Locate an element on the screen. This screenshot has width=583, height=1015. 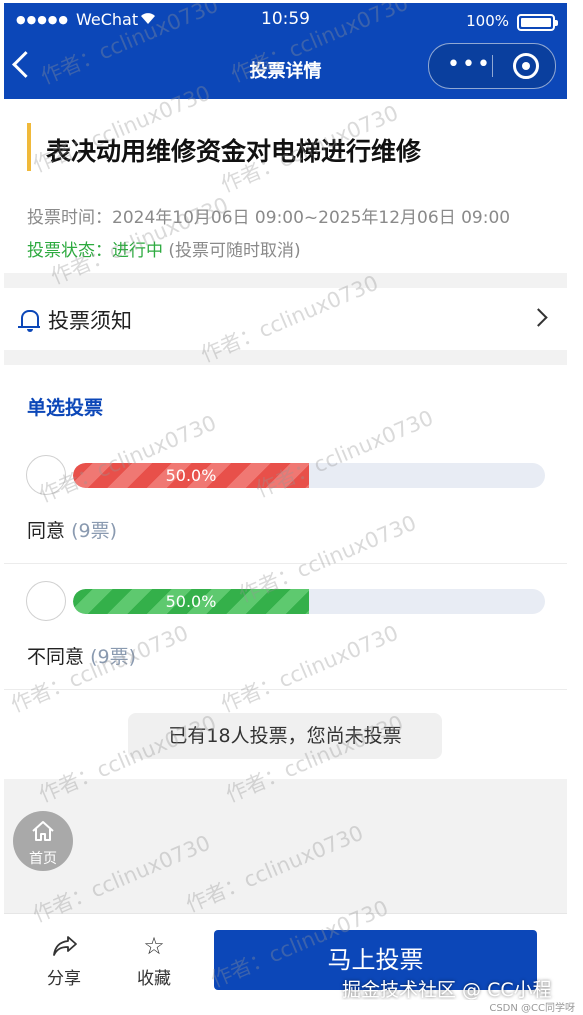
vote-notice-label: 投票须知 is located at coordinates (90, 321).